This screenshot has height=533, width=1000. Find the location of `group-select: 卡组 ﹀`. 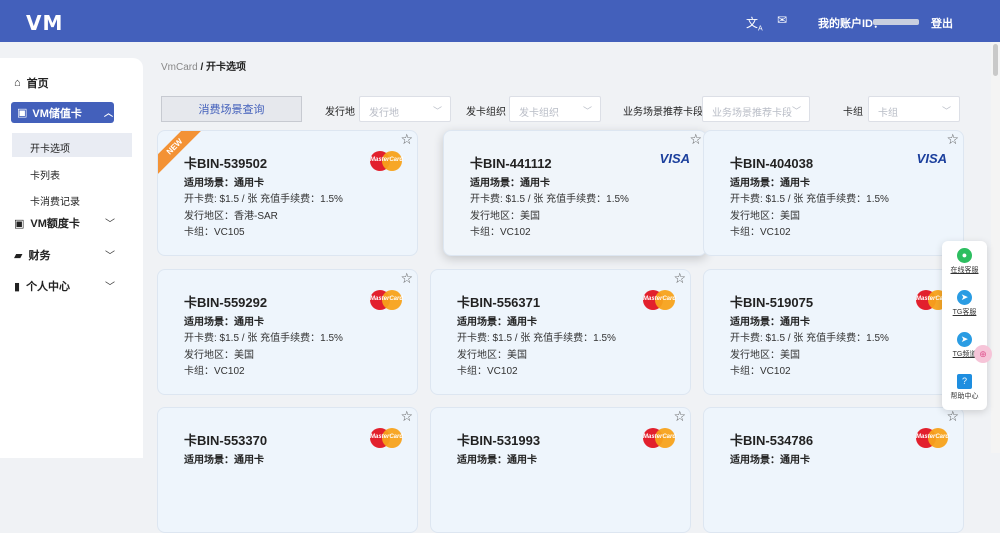

group-select: 卡组 ﹀ is located at coordinates (914, 109).